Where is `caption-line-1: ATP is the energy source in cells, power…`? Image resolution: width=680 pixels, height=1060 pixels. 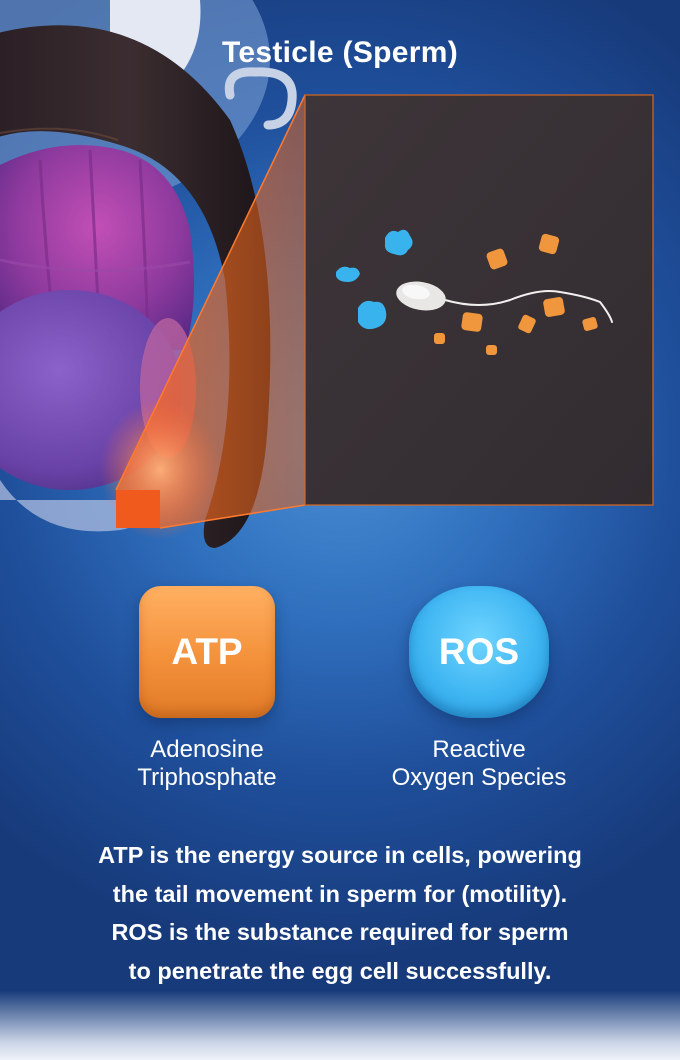 caption-line-1: ATP is the energy source in cells, power… is located at coordinates (340, 855).